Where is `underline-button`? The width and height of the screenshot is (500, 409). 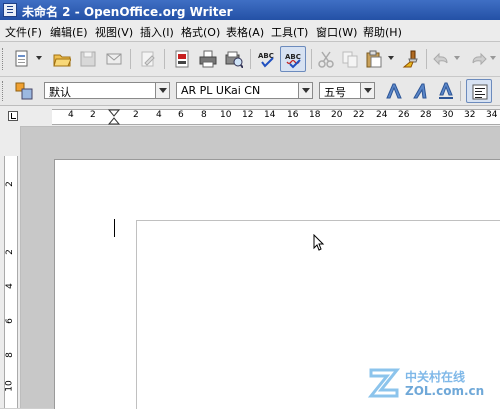
underline-button is located at coordinates (446, 91).